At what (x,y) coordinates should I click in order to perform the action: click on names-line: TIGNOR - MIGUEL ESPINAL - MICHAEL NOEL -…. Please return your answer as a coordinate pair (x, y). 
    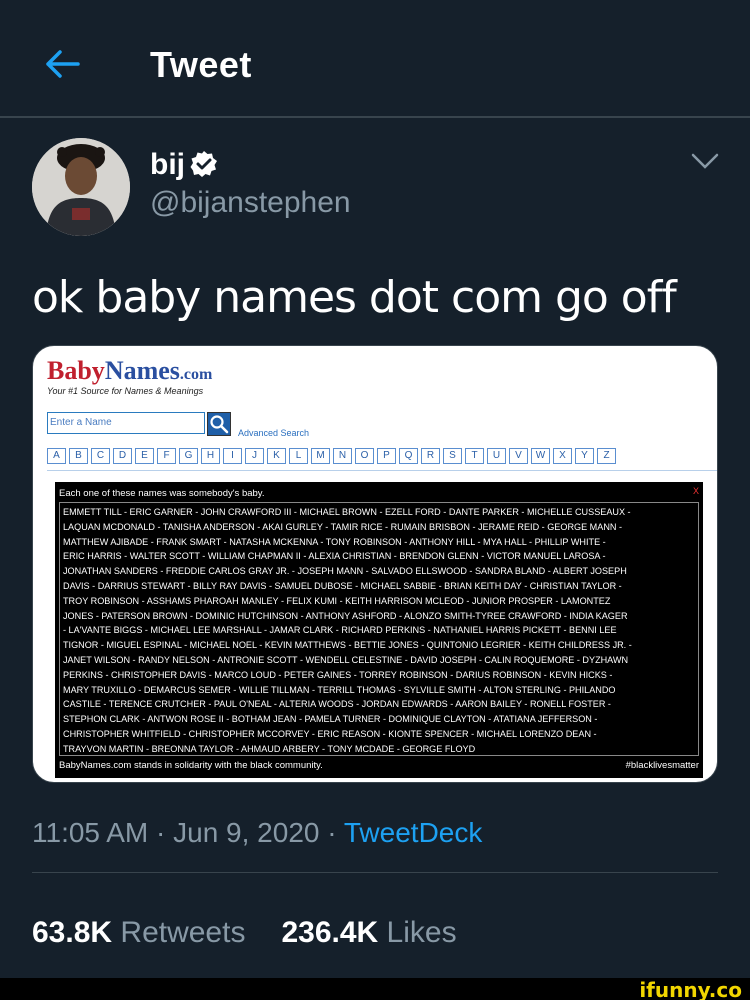
    Looking at the image, I should click on (347, 645).